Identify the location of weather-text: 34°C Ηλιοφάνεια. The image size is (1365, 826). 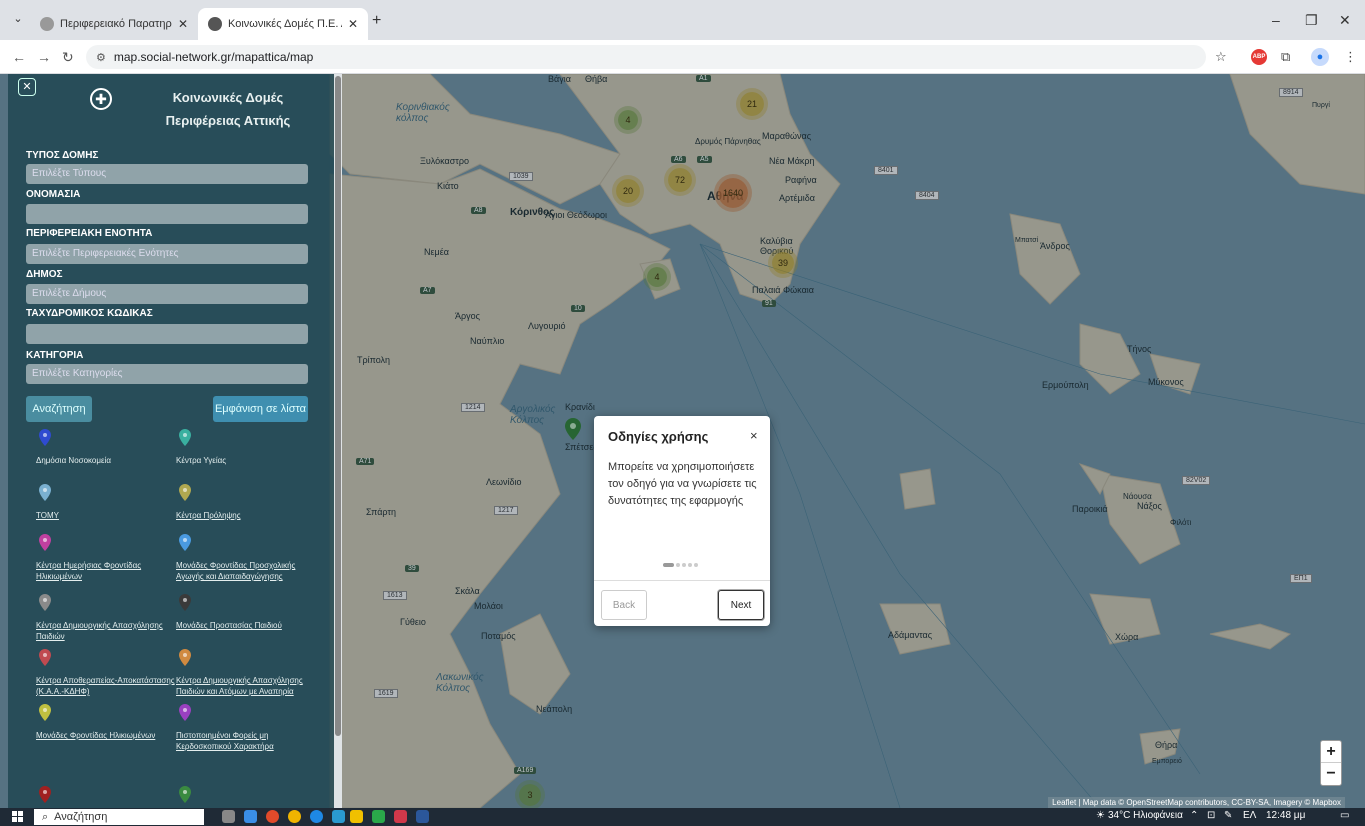
(1145, 815).